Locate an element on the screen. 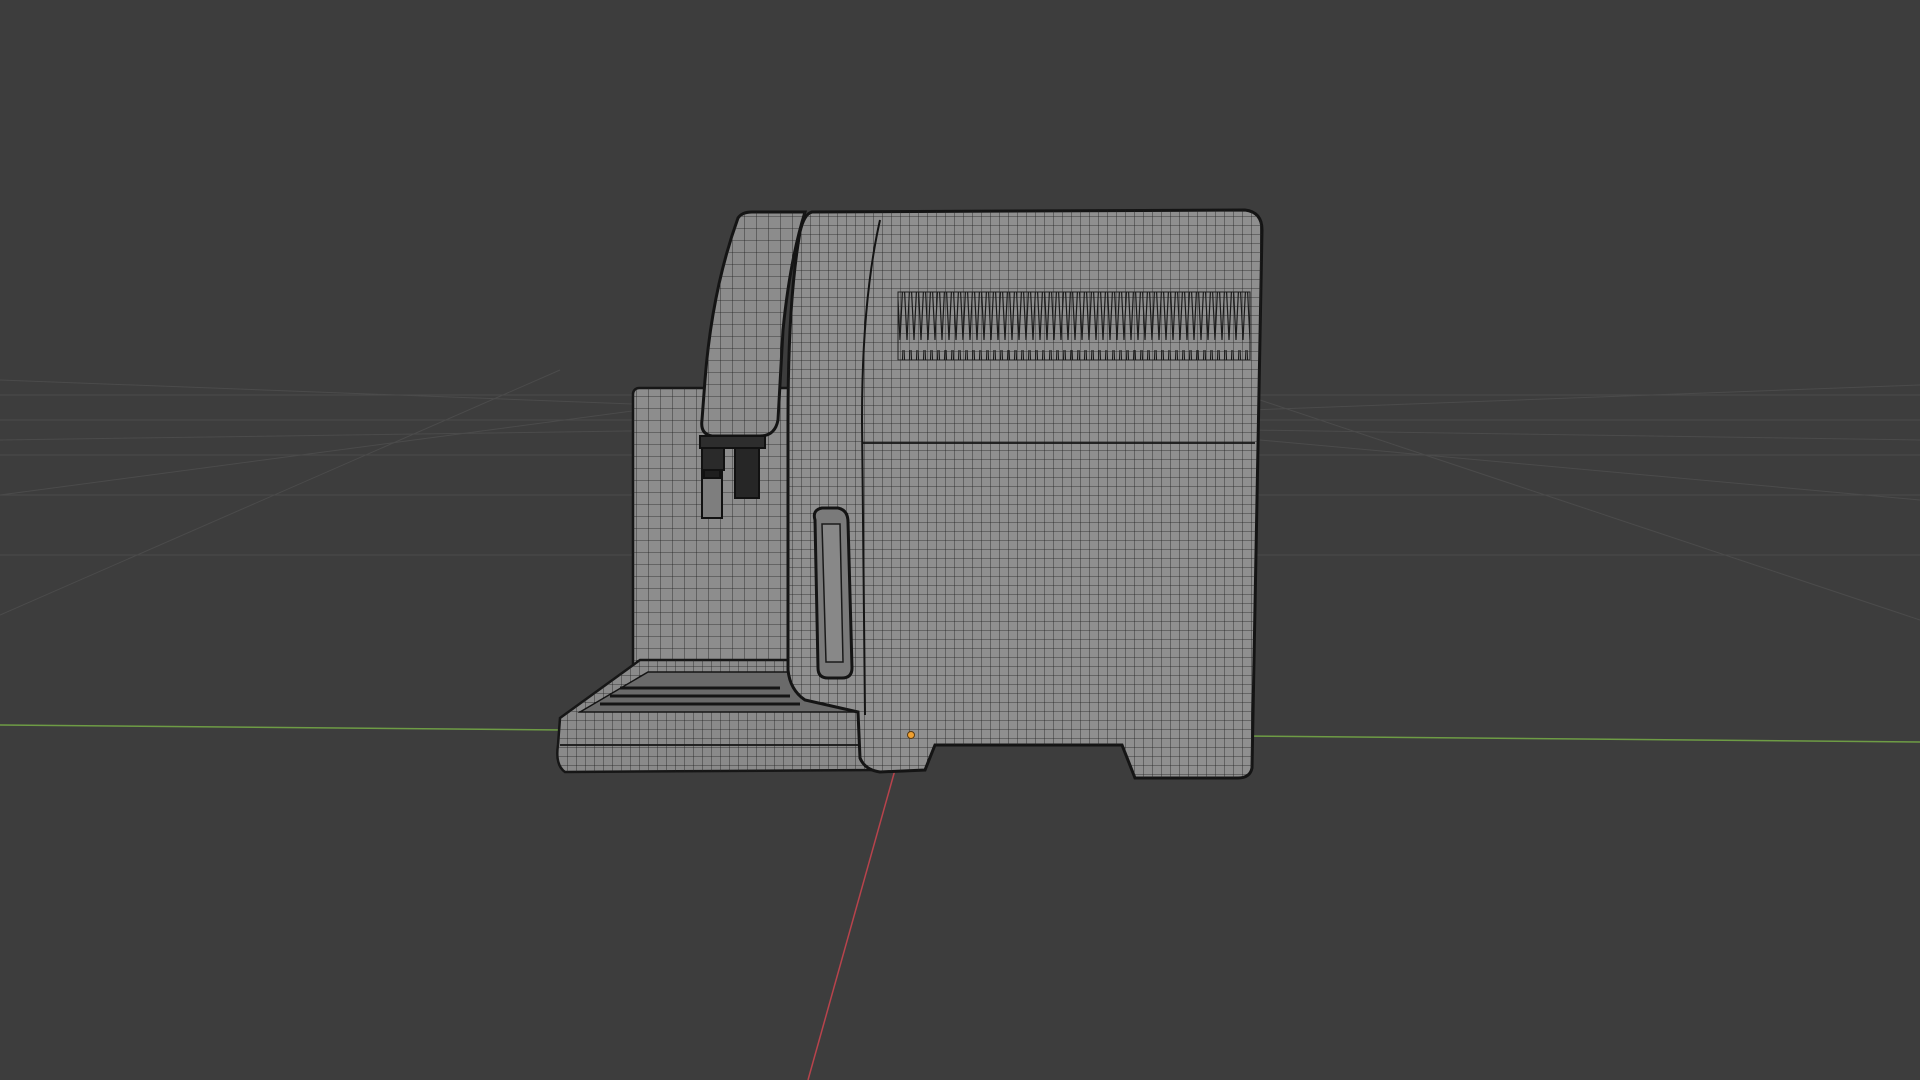 This screenshot has height=1080, width=1920. y-axis-line is located at coordinates (855, 912).